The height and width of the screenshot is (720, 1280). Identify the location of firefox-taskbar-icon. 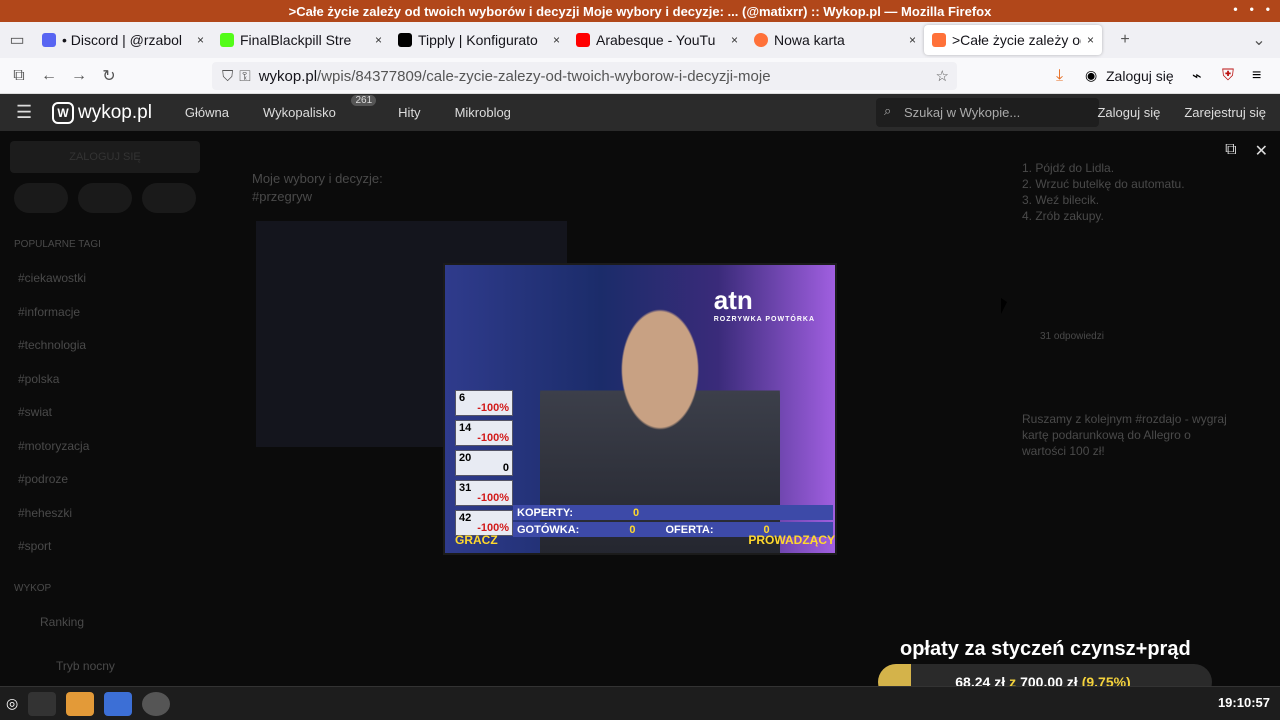
(118, 703).